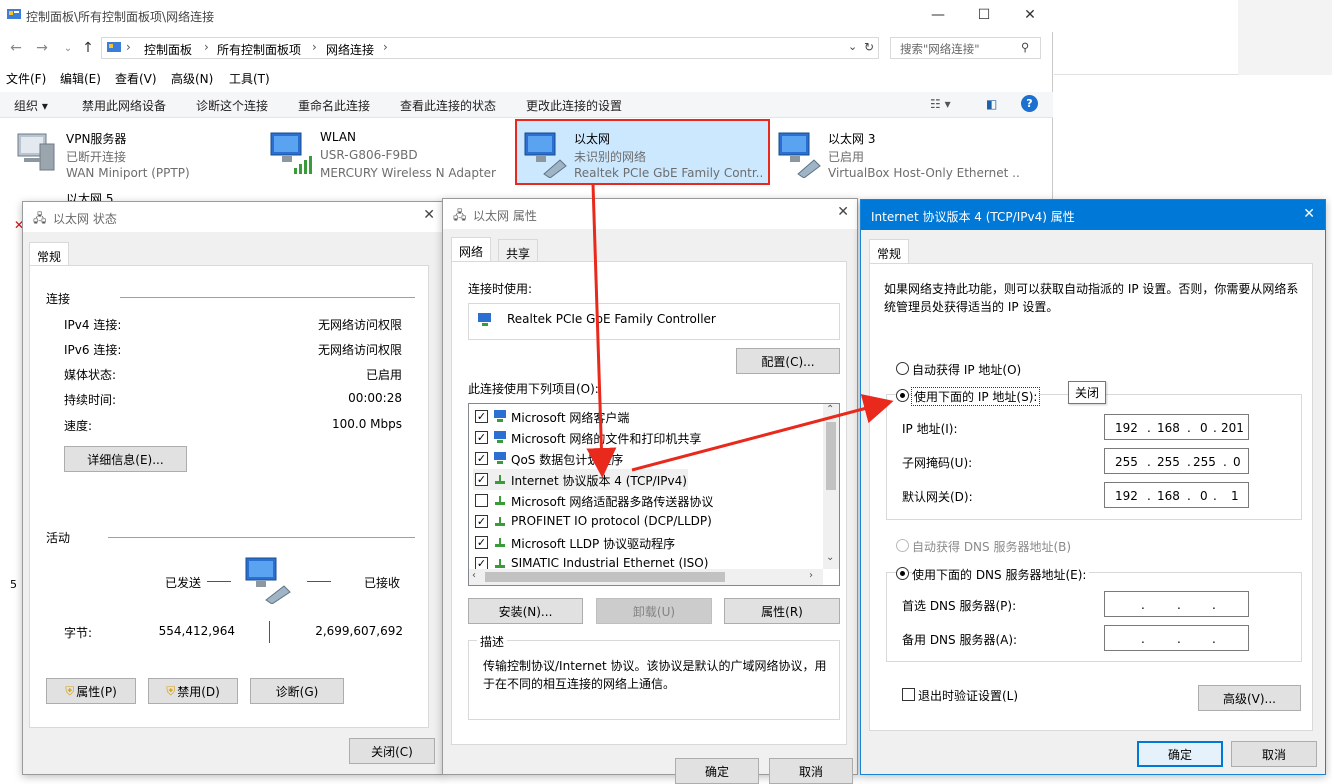 This screenshot has height=784, width=1332. Describe the element at coordinates (574, 105) in the screenshot. I see `change-settings-button: 更改此连接的设置` at that location.